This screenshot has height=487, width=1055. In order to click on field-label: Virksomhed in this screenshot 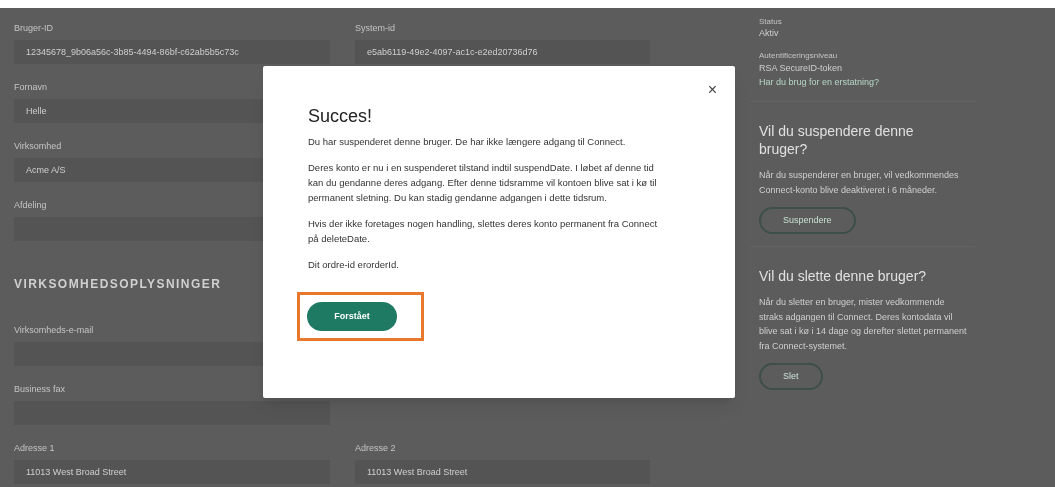, I will do `click(38, 146)`.